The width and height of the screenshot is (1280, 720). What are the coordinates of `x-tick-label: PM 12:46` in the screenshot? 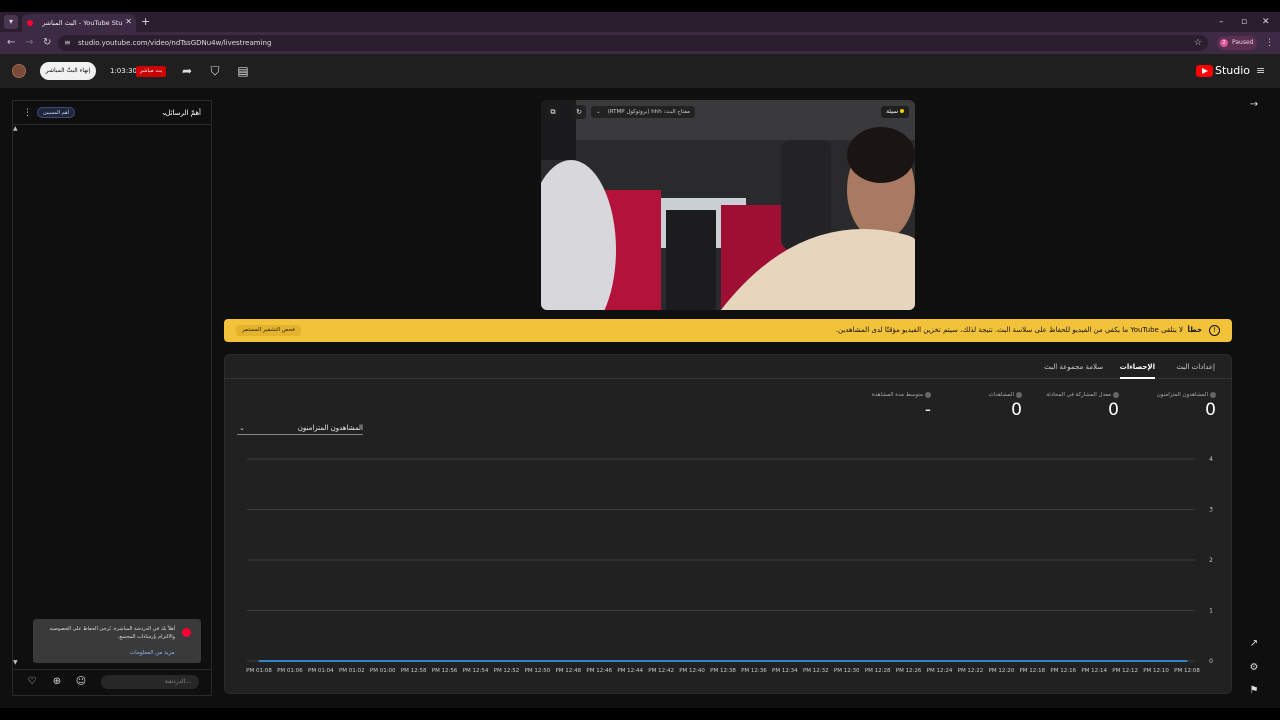 It's located at (599, 671).